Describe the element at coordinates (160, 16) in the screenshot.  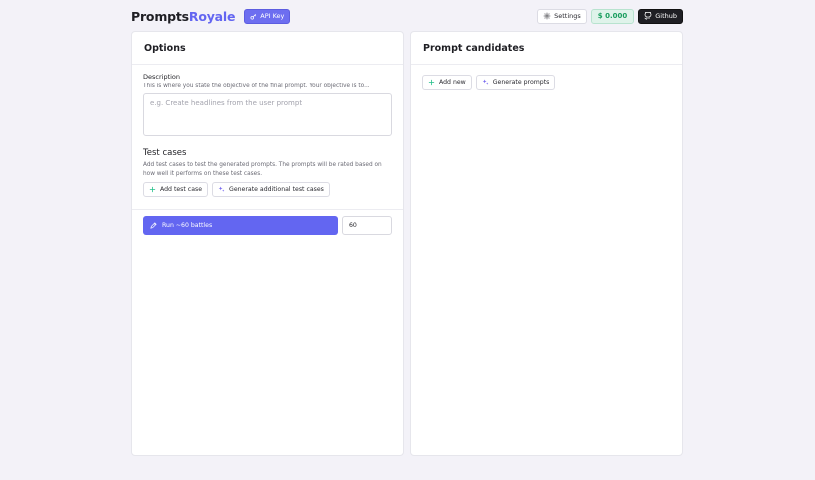
I see `brand-name-part1: Prompts` at that location.